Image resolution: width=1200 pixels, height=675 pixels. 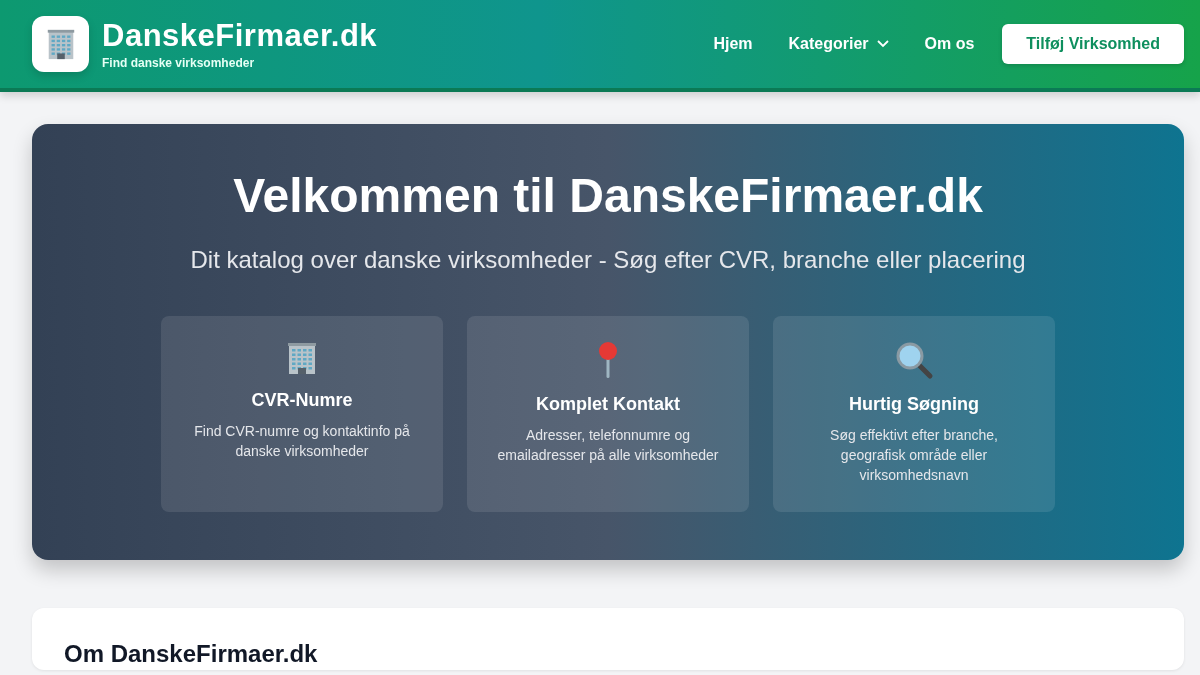 I want to click on feature-text: Find CVR-numre og kontaktinfo på danske virksomheder, so click(x=302, y=441).